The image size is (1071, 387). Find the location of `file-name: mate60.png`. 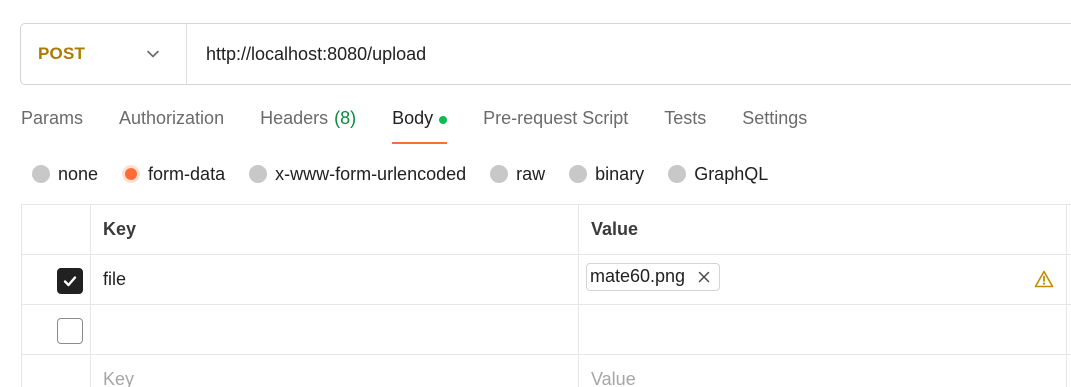

file-name: mate60.png is located at coordinates (638, 276).